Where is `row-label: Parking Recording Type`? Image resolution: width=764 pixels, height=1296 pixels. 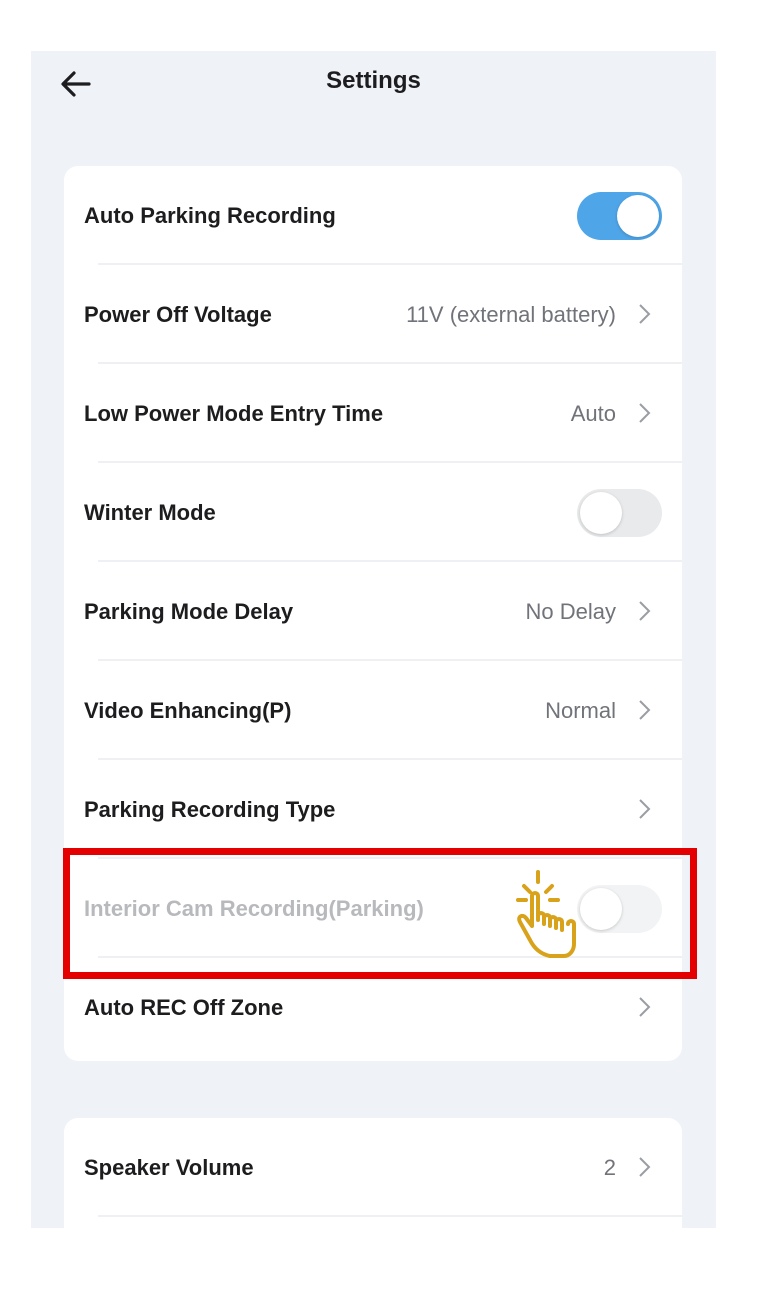 row-label: Parking Recording Type is located at coordinates (210, 809).